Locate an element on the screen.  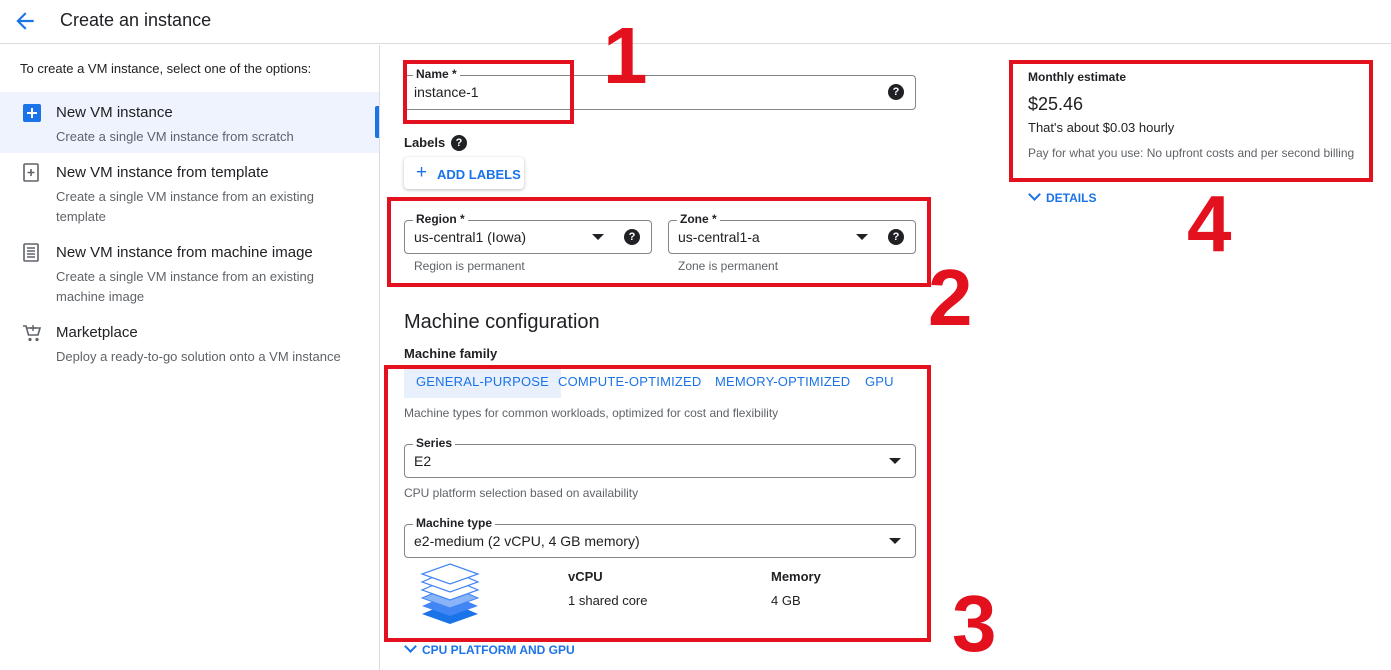
machine-config-title: Machine configuration is located at coordinates (502, 322).